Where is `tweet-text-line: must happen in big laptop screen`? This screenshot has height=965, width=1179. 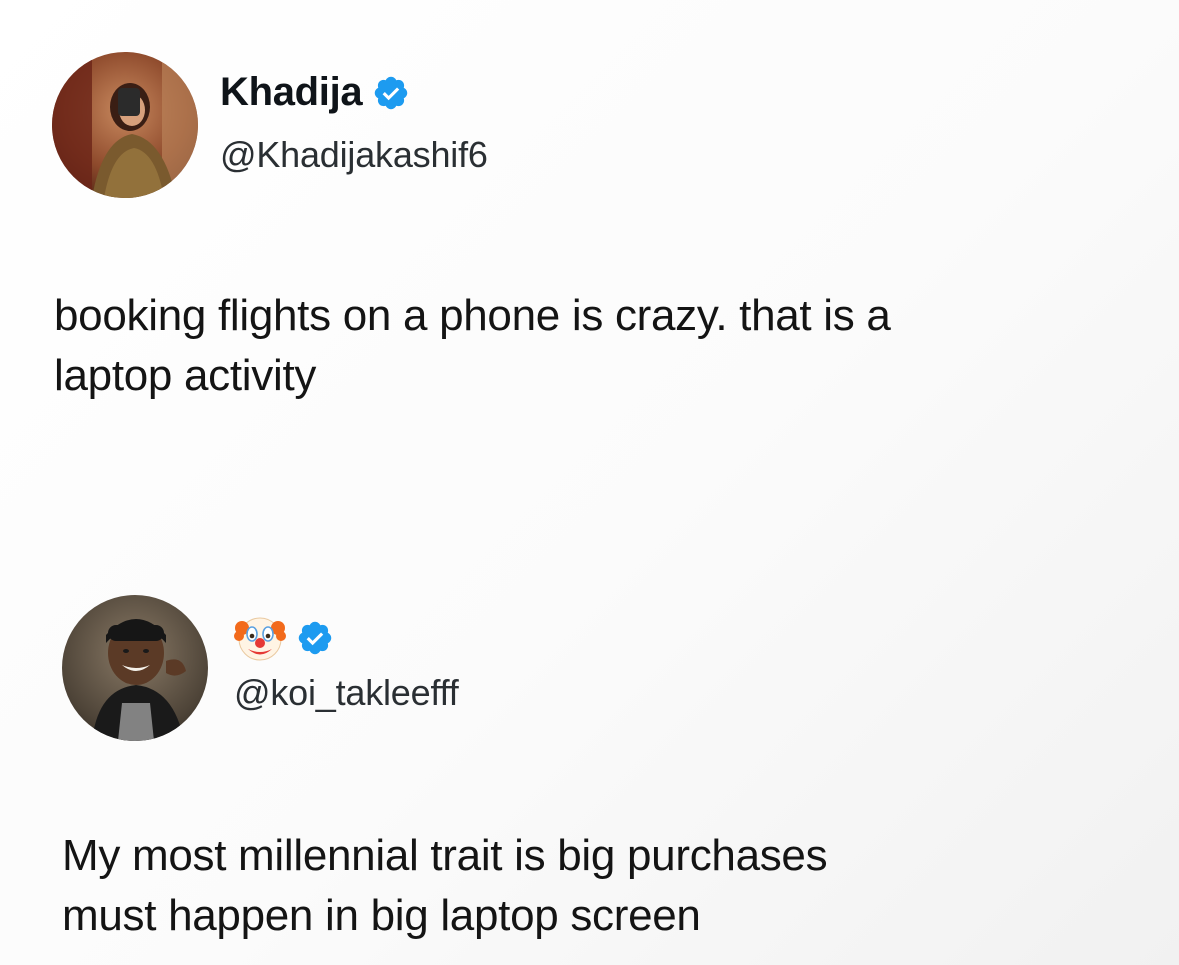 tweet-text-line: must happen in big laptop screen is located at coordinates (381, 915).